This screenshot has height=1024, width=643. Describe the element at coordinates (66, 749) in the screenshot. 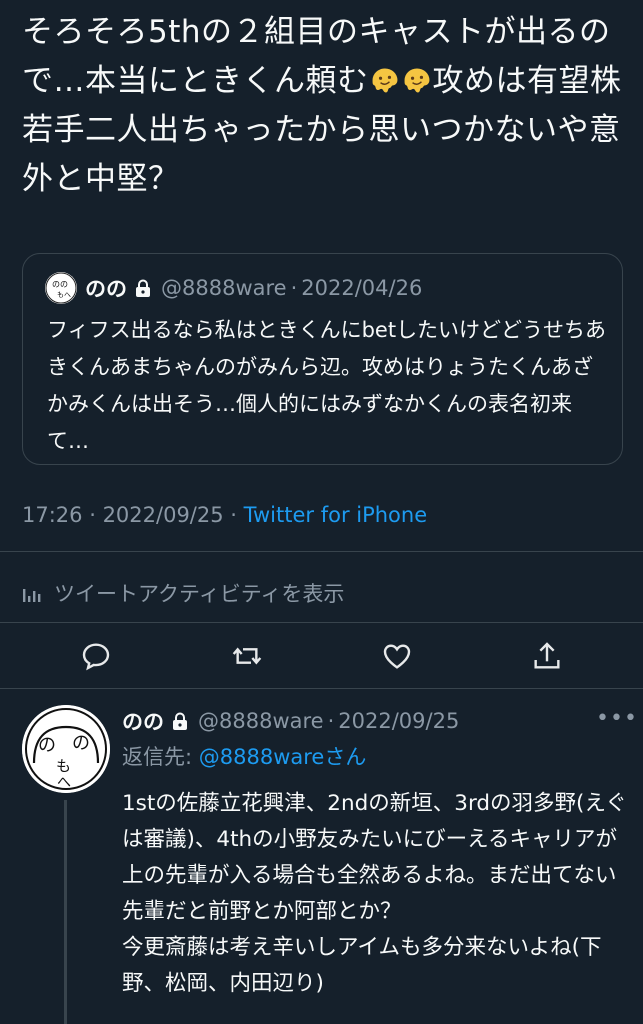

I see `reply-author-avatar: の の も へ` at that location.